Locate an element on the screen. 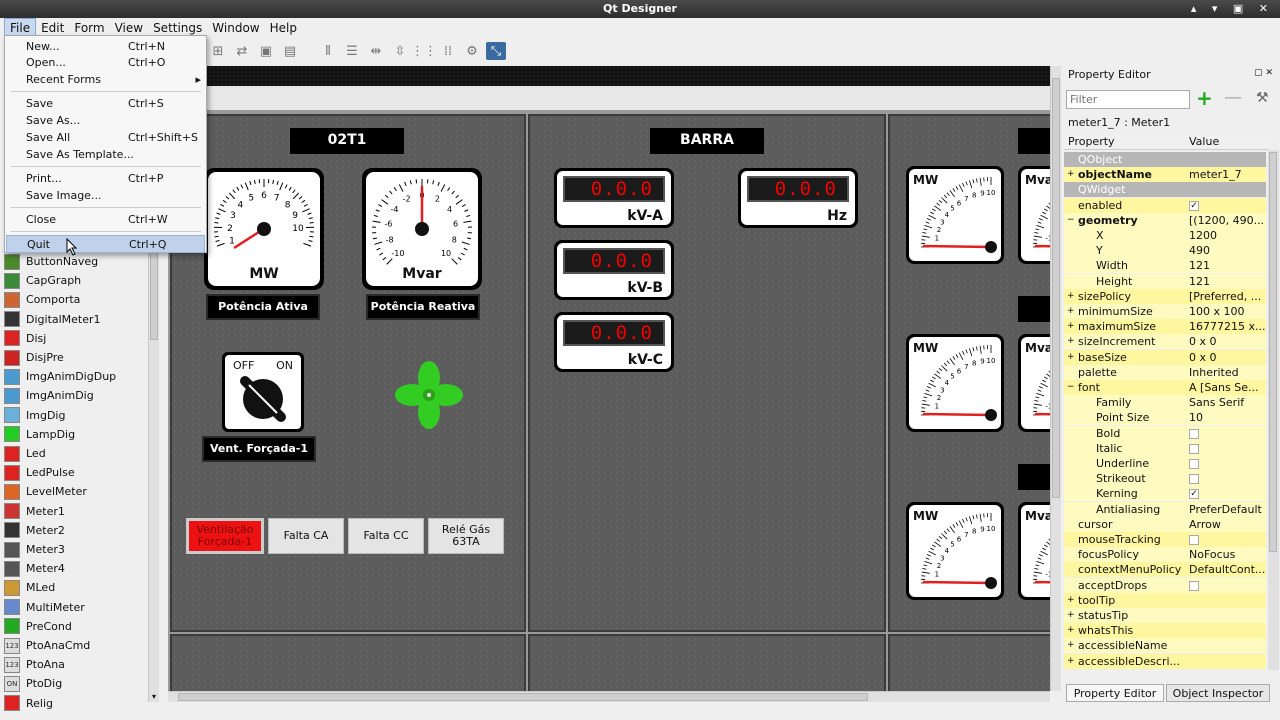 This screenshot has width=1280, height=720. property-row: + accessibleName is located at coordinates (1165, 646).